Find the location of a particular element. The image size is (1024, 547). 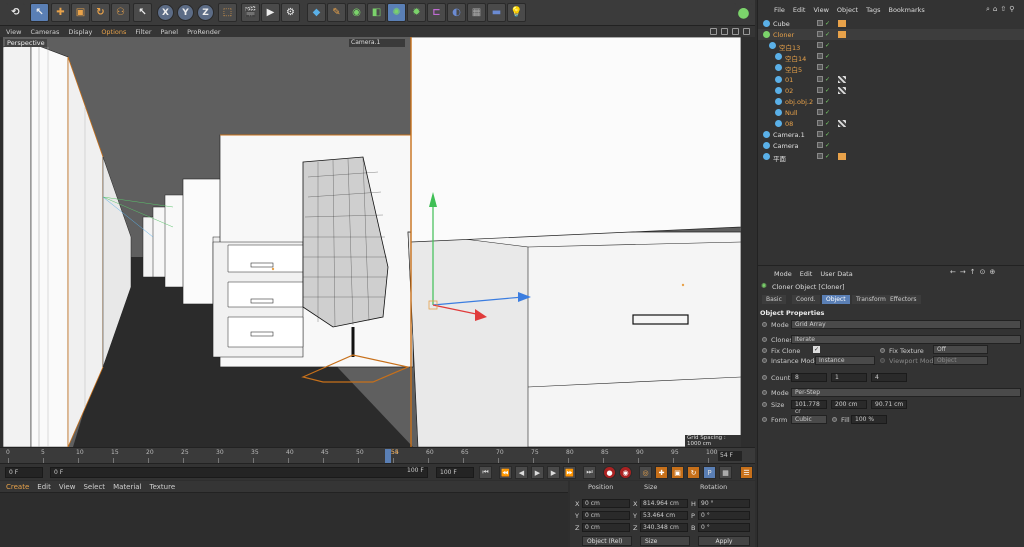

material-manager is located at coordinates (284, 520).